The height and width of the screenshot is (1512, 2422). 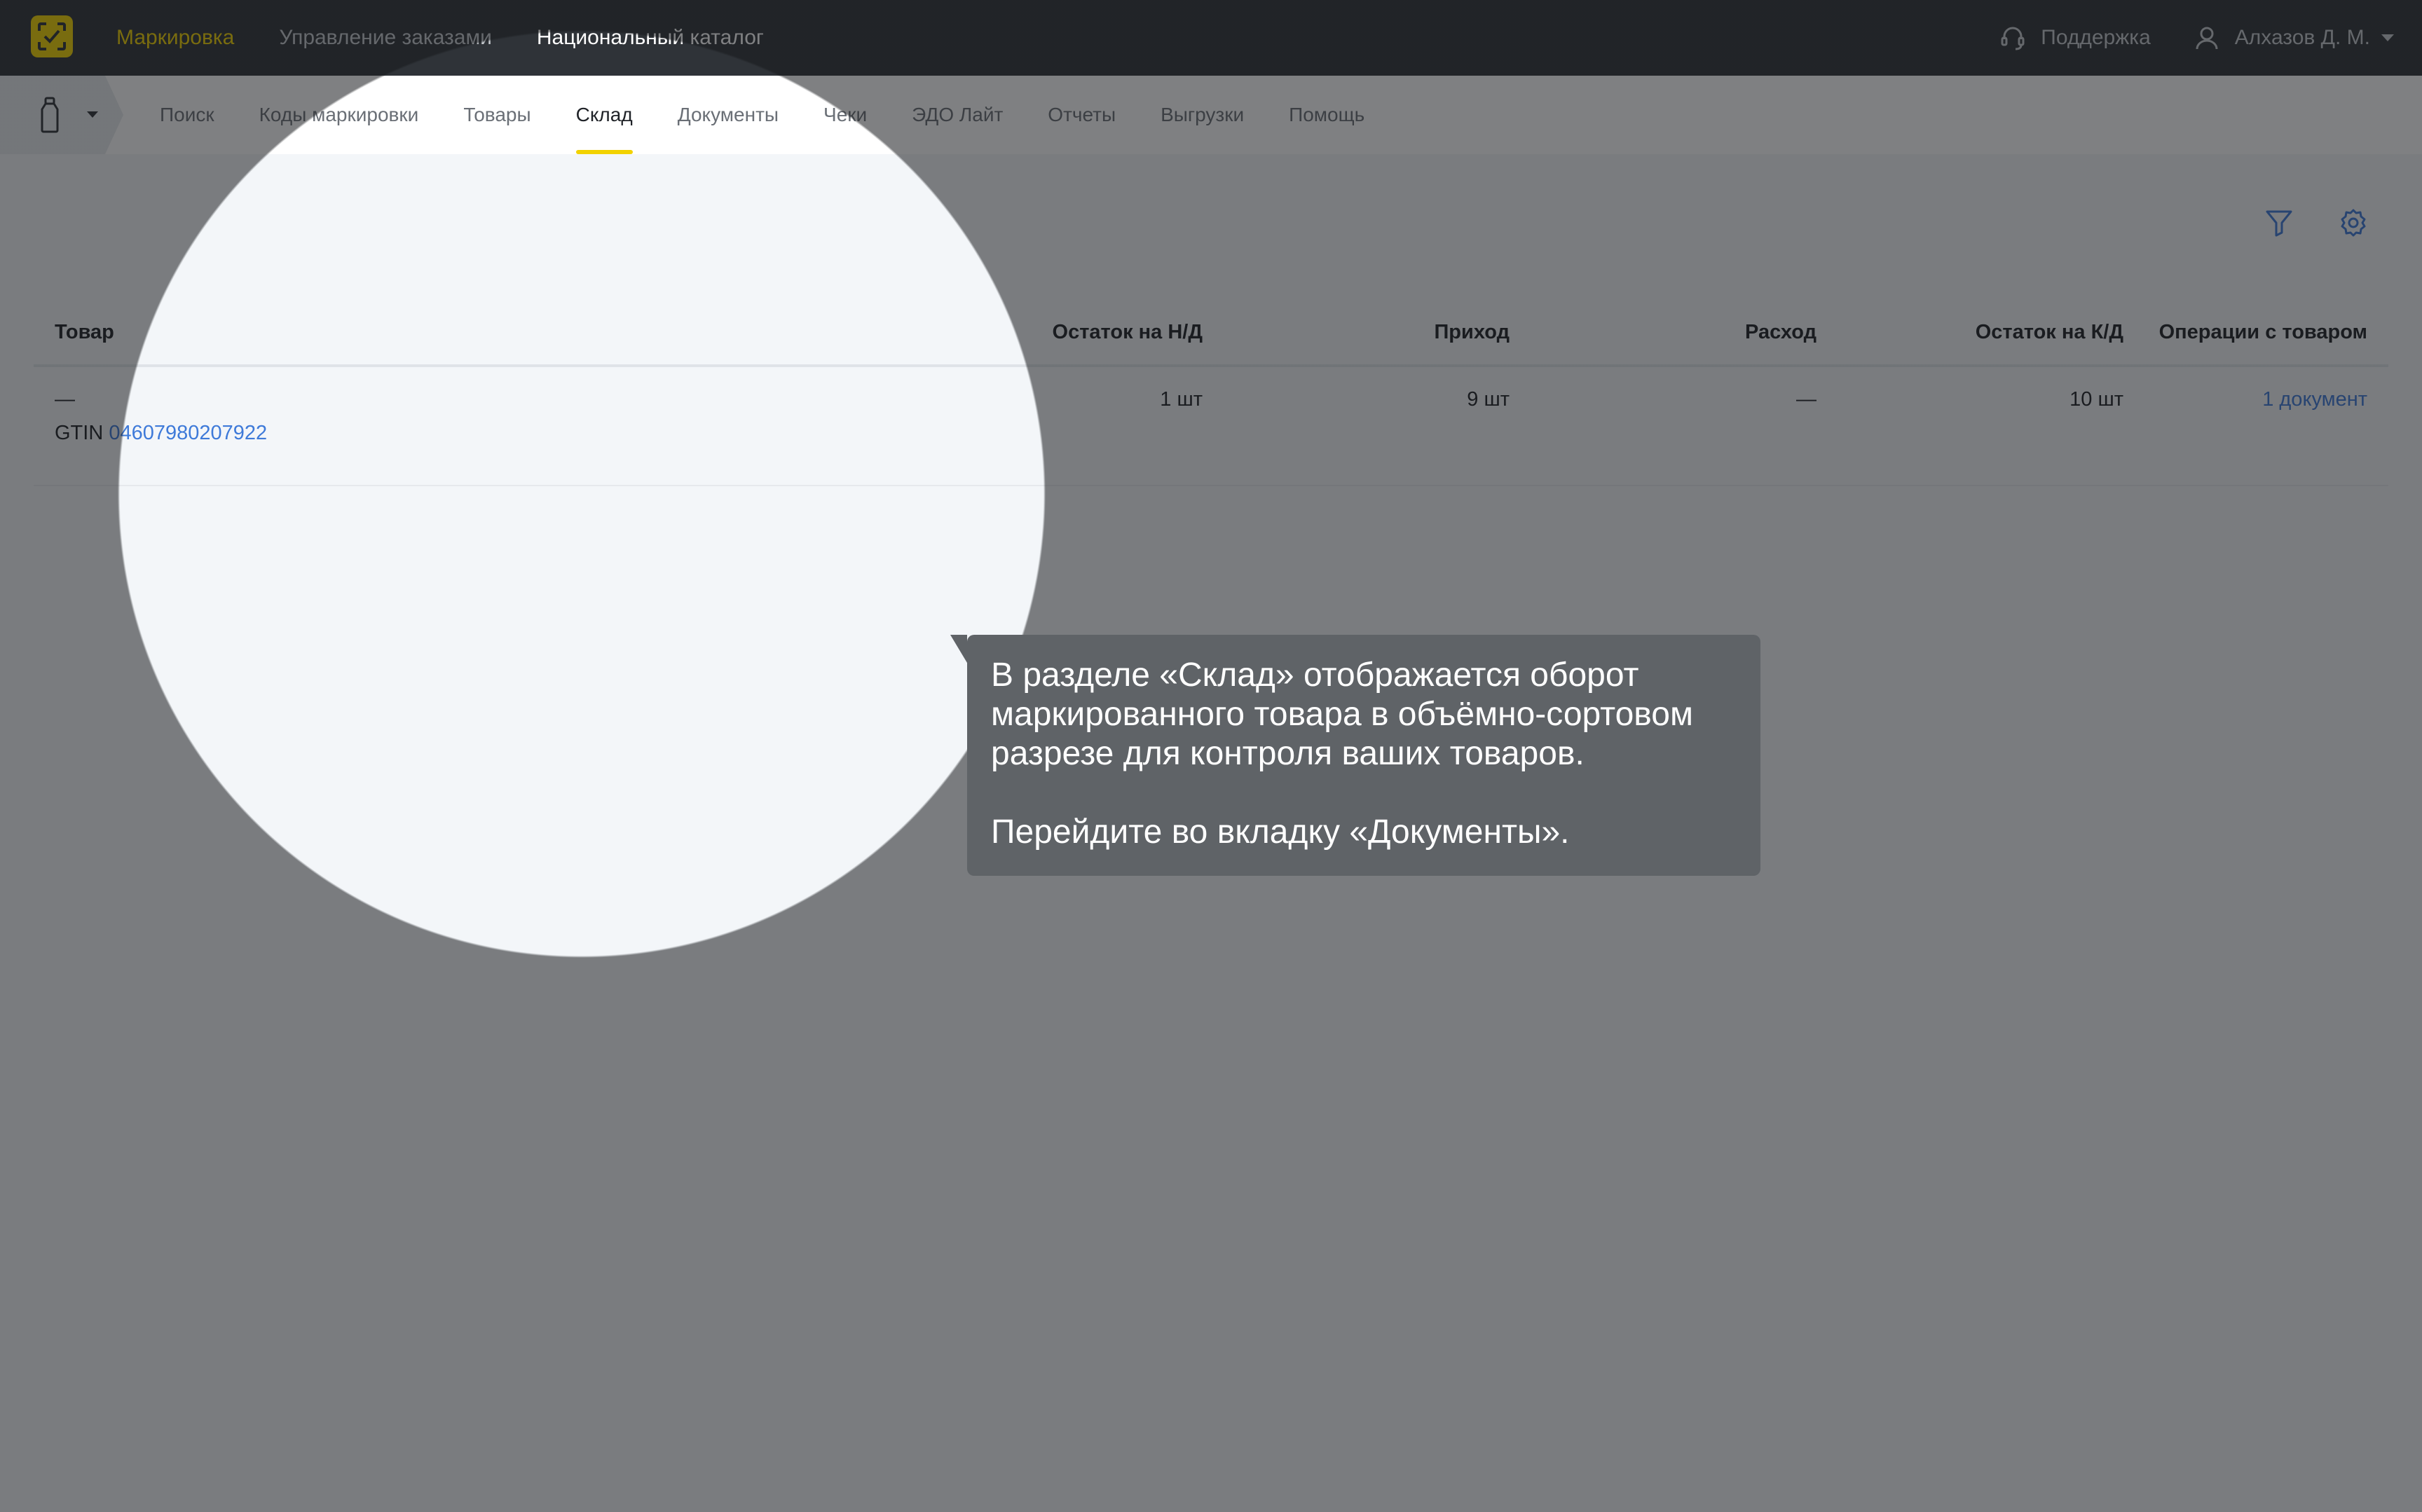 I want to click on tooltip-line: Перейдите во вкладку «Документы»., so click(x=1280, y=832).